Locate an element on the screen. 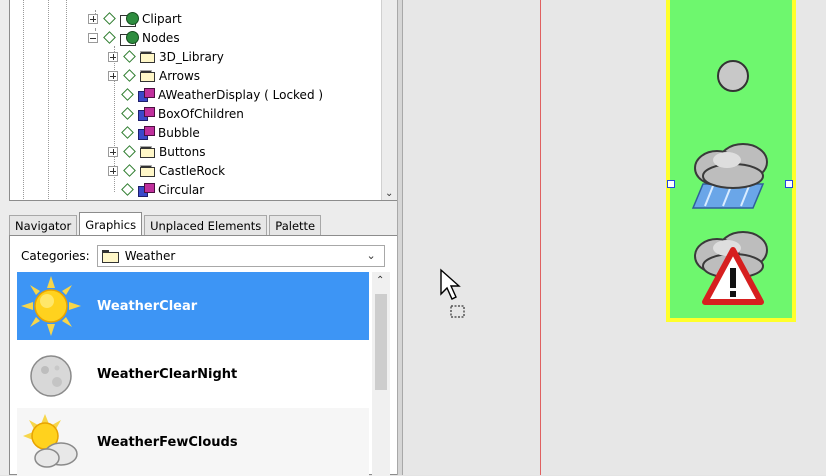 This screenshot has height=476, width=826. categories-row: Categories: Weather ⌄ is located at coordinates (197, 256).